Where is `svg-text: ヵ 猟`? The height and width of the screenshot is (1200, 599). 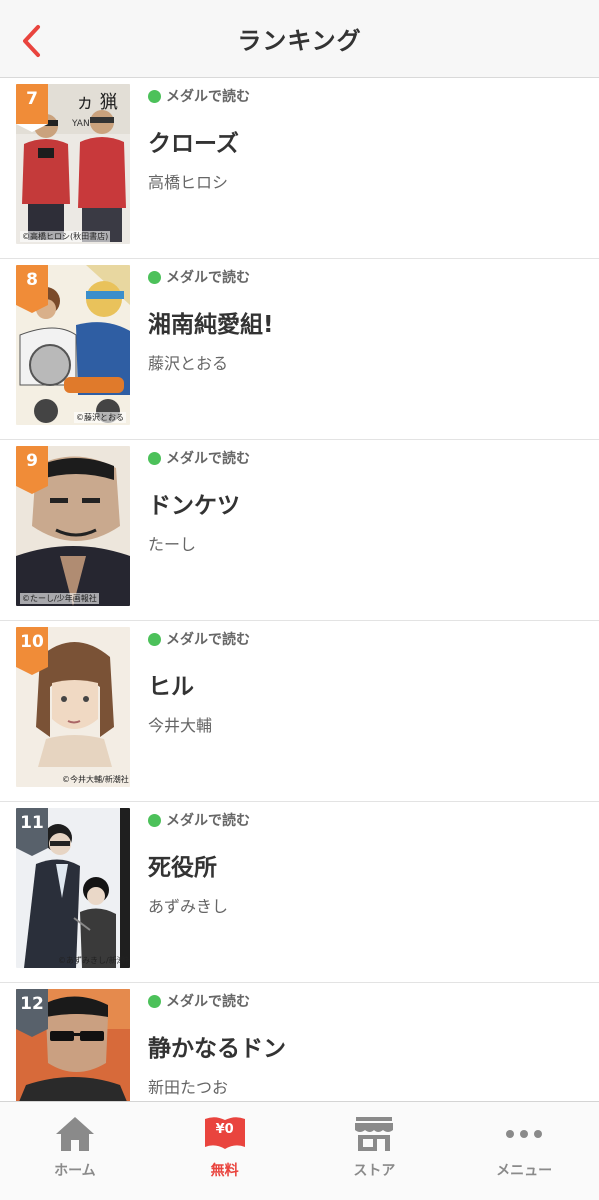 svg-text: ヵ 猟 is located at coordinates (97, 102).